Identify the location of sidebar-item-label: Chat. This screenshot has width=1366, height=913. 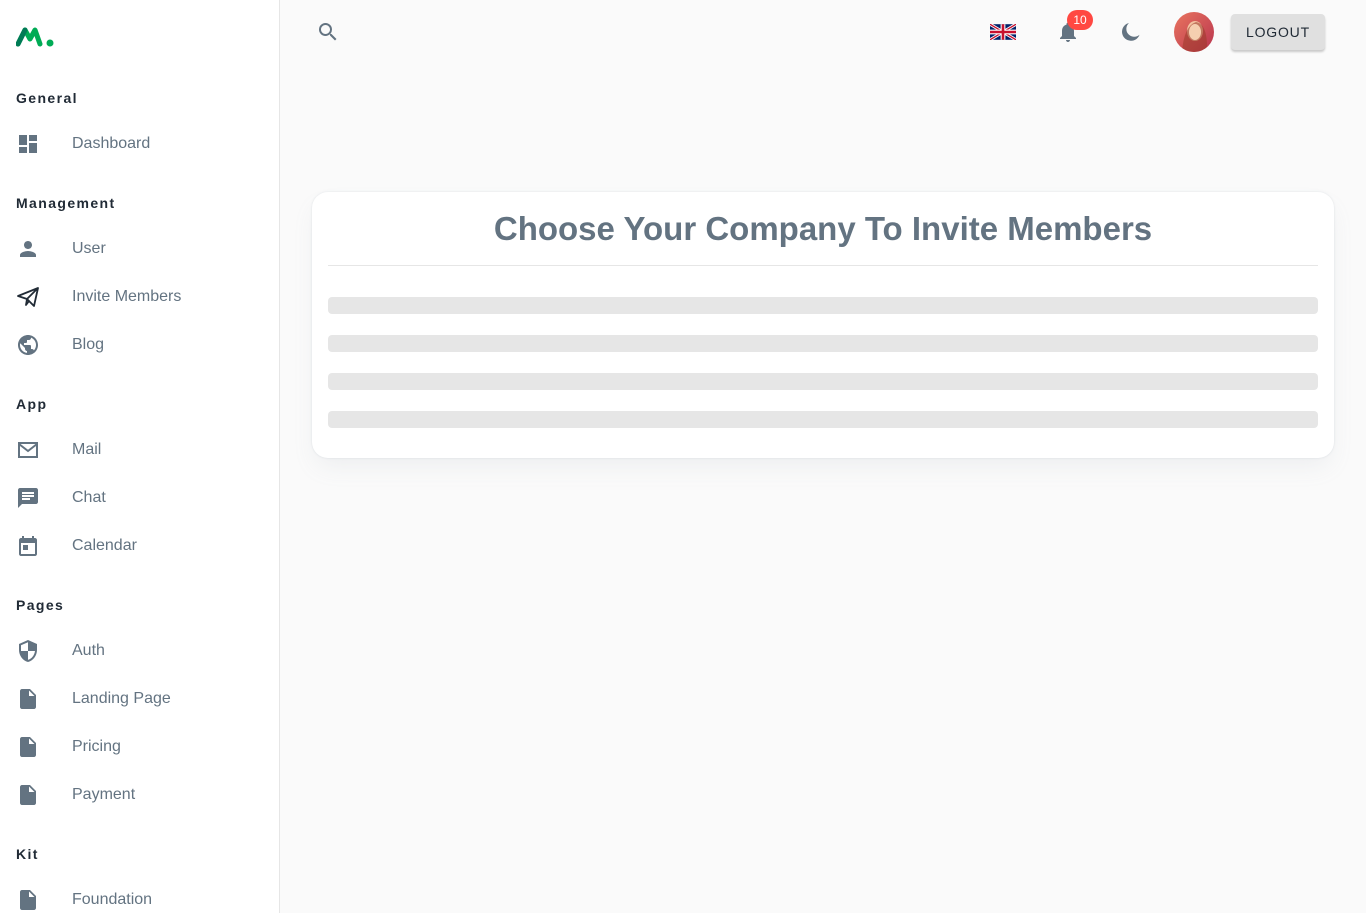
(89, 497).